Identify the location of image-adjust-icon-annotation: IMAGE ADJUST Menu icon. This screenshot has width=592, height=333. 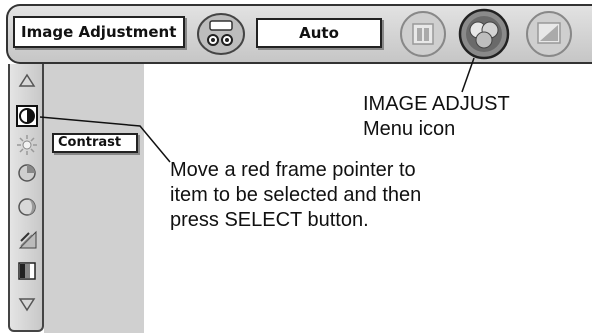
(473, 117).